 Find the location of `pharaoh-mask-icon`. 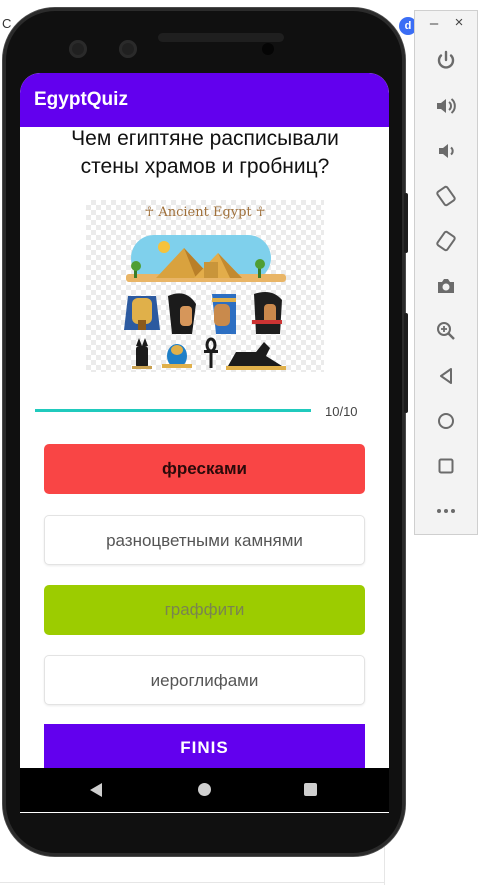

pharaoh-mask-icon is located at coordinates (142, 313).